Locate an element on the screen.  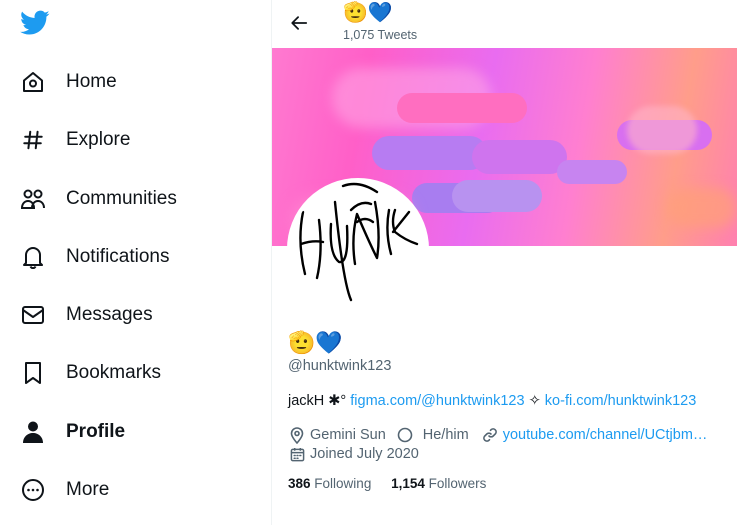
sidebar-item-label: Home is located at coordinates (91, 81).